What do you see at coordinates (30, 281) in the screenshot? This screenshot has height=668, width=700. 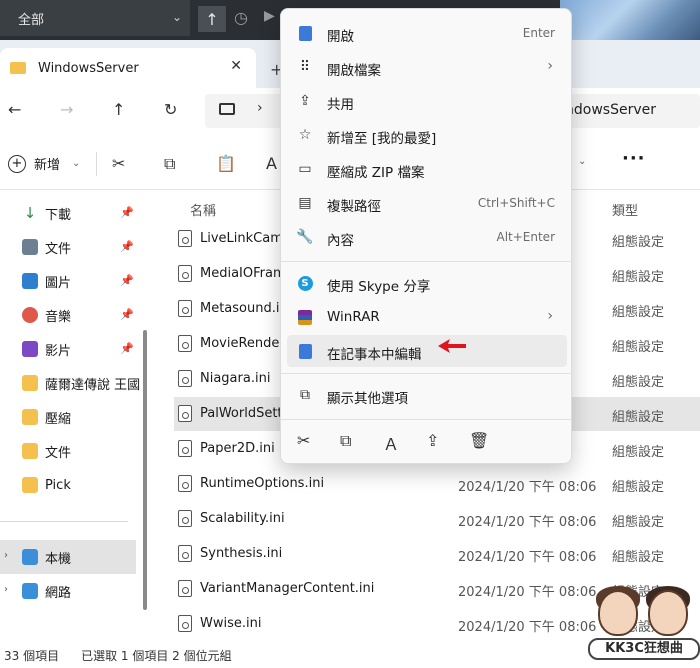 I see `picture-icon` at bounding box center [30, 281].